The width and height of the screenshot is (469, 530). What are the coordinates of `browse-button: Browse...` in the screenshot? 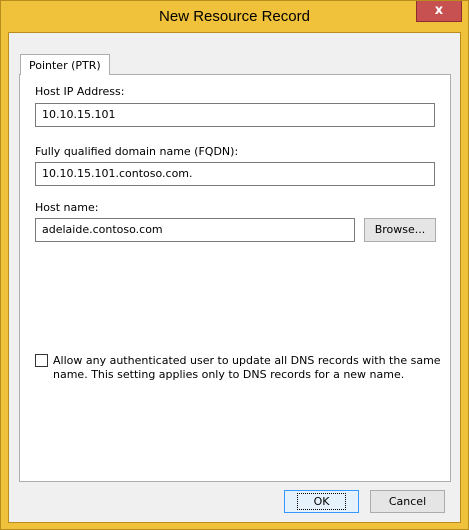 It's located at (400, 230).